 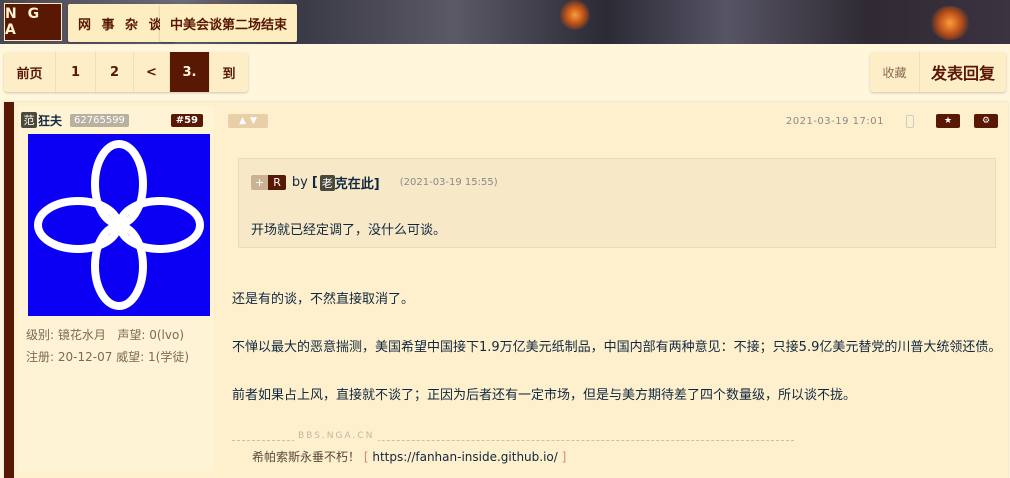 I want to click on star-icon: ★, so click(x=948, y=121).